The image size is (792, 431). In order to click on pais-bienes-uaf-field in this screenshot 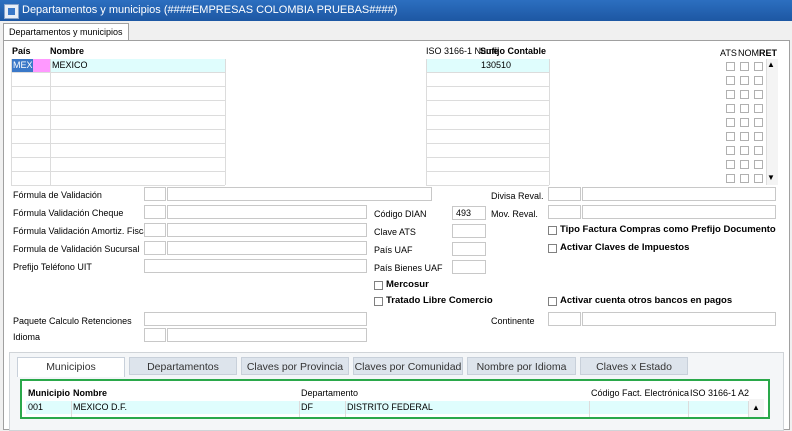, I will do `click(469, 267)`.